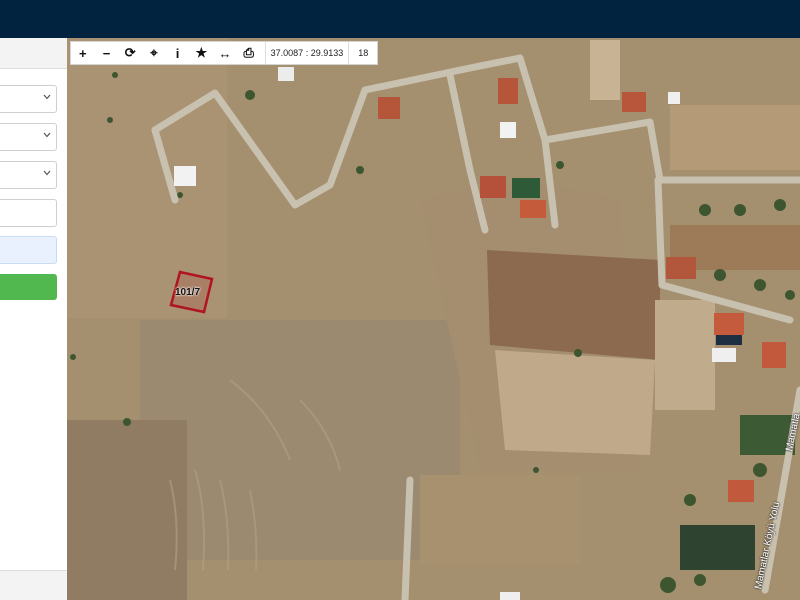  I want to click on sidebar-header, so click(33, 53).